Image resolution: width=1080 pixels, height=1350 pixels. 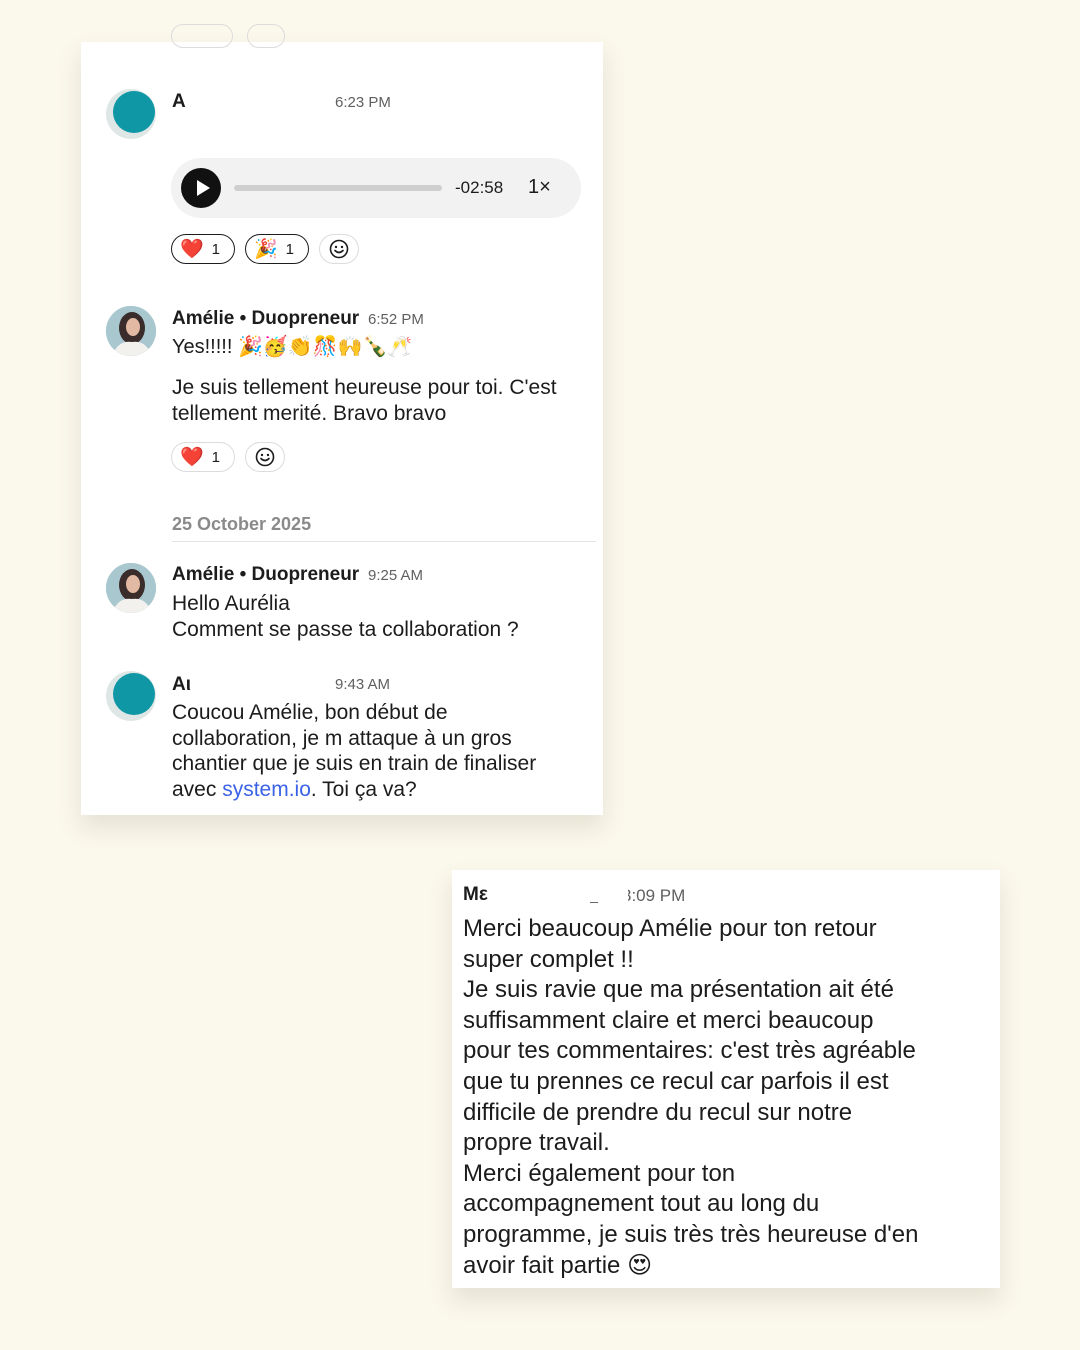 What do you see at coordinates (363, 789) in the screenshot?
I see `message-text-part: . Toi ça va?` at bounding box center [363, 789].